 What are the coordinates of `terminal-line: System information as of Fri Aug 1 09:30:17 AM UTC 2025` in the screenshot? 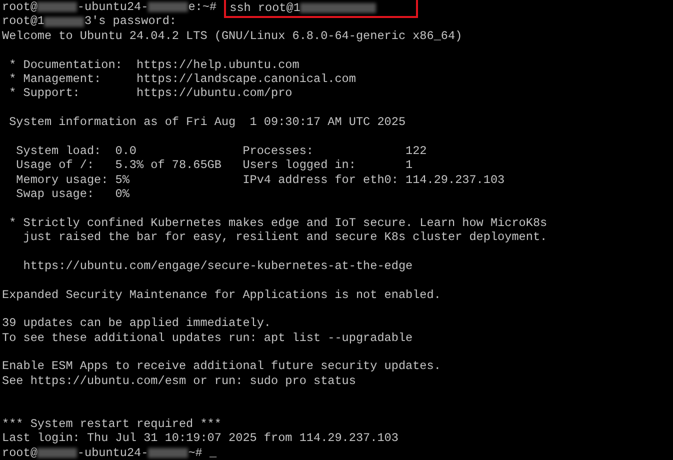 It's located at (207, 122).